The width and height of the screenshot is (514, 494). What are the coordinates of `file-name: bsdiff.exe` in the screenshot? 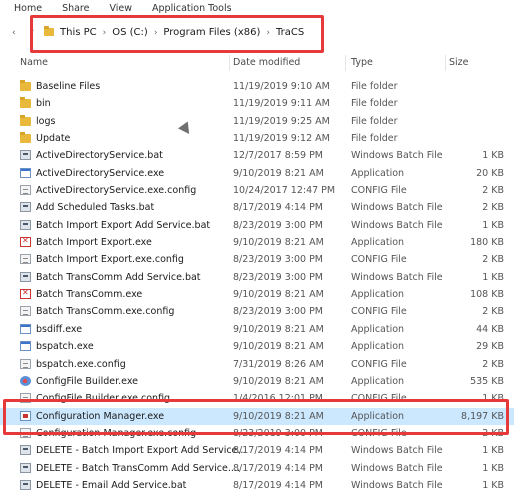 It's located at (59, 329).